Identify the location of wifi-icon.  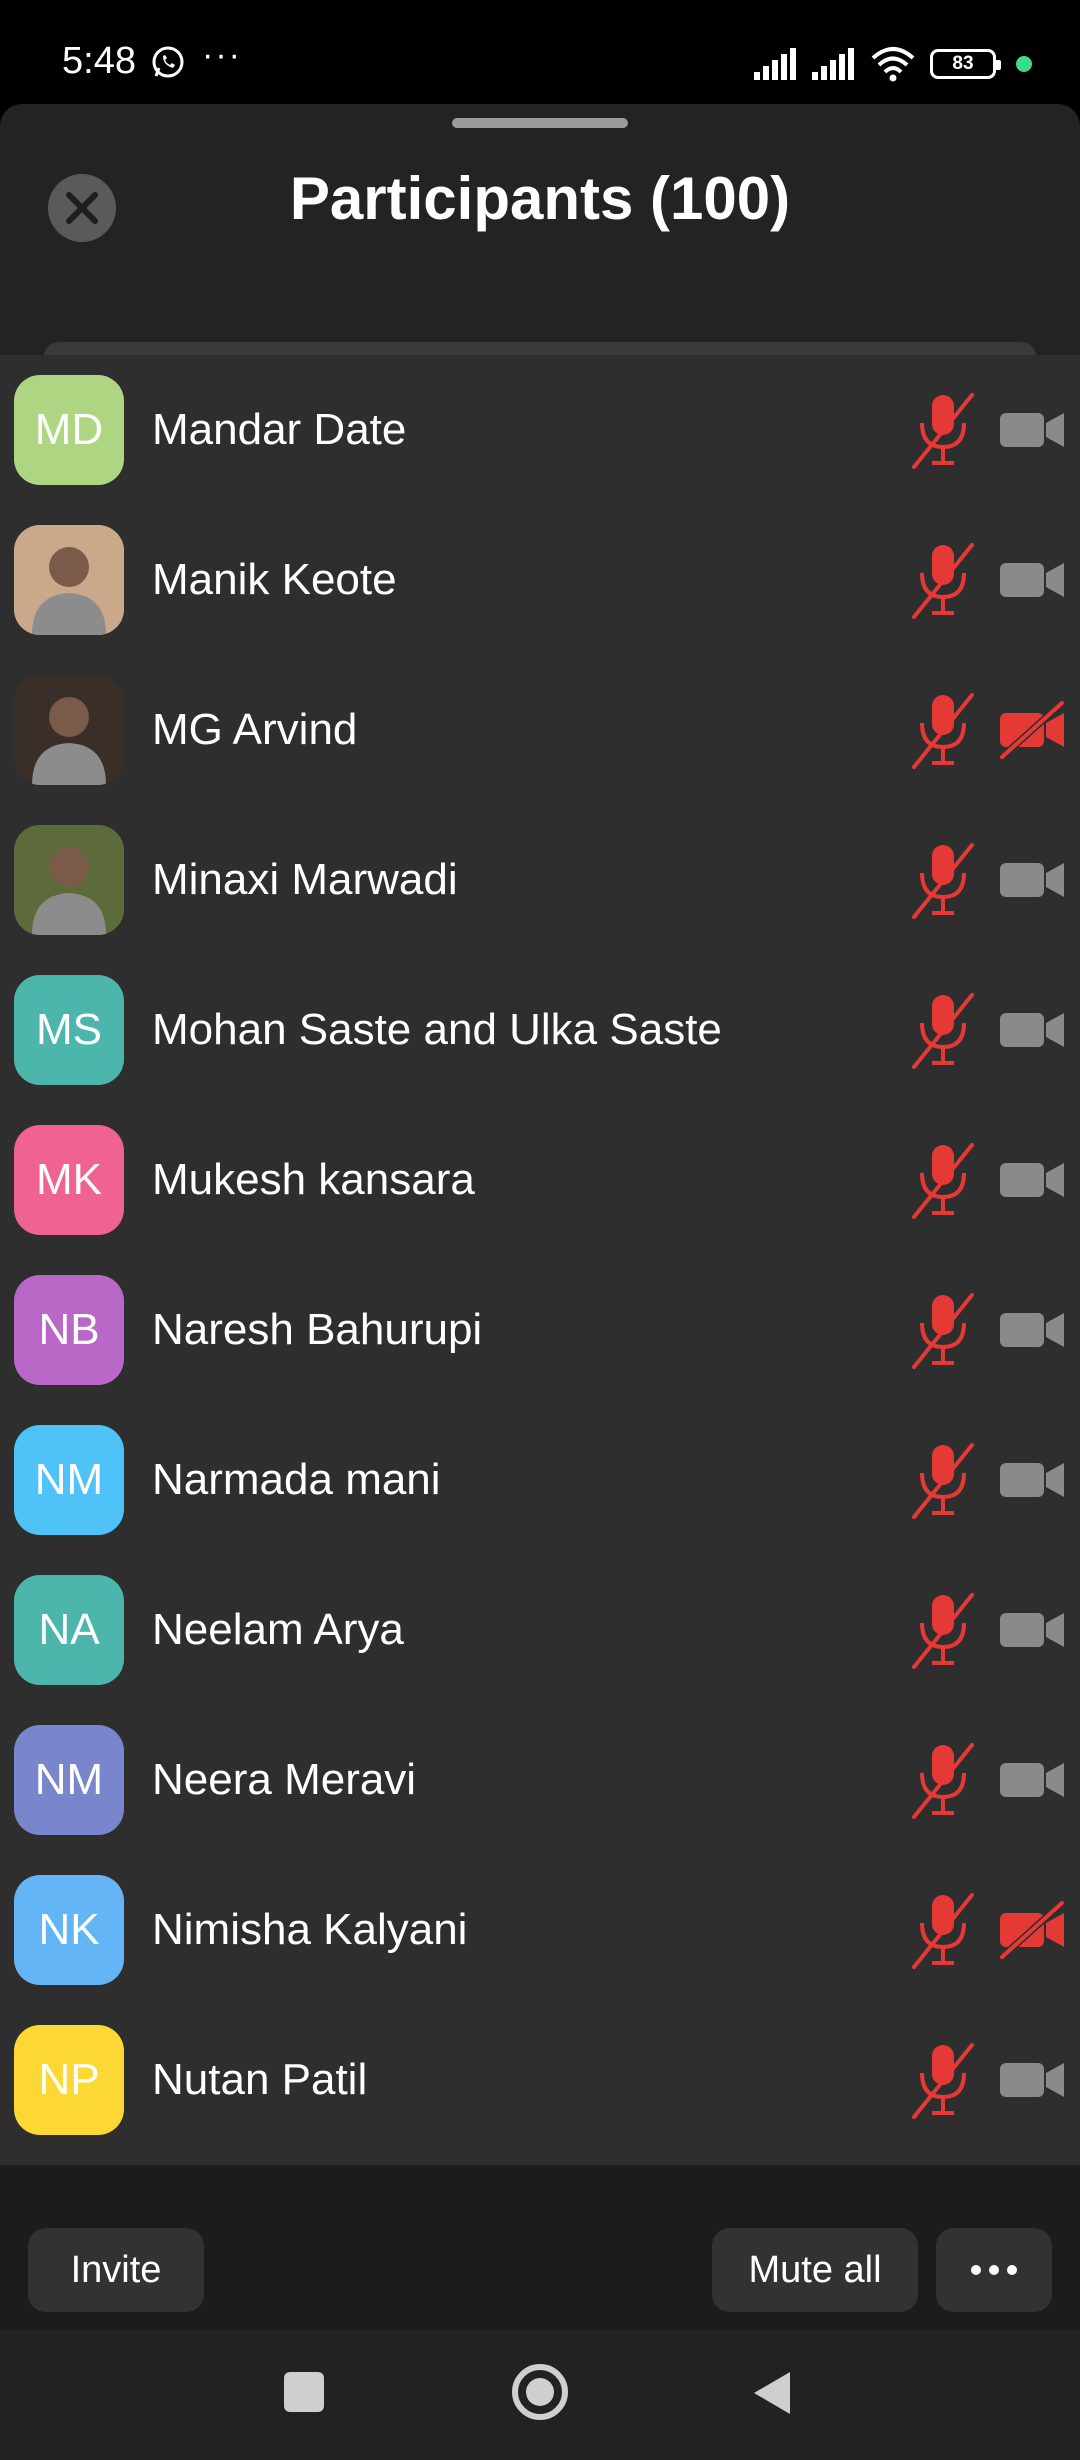
(893, 64).